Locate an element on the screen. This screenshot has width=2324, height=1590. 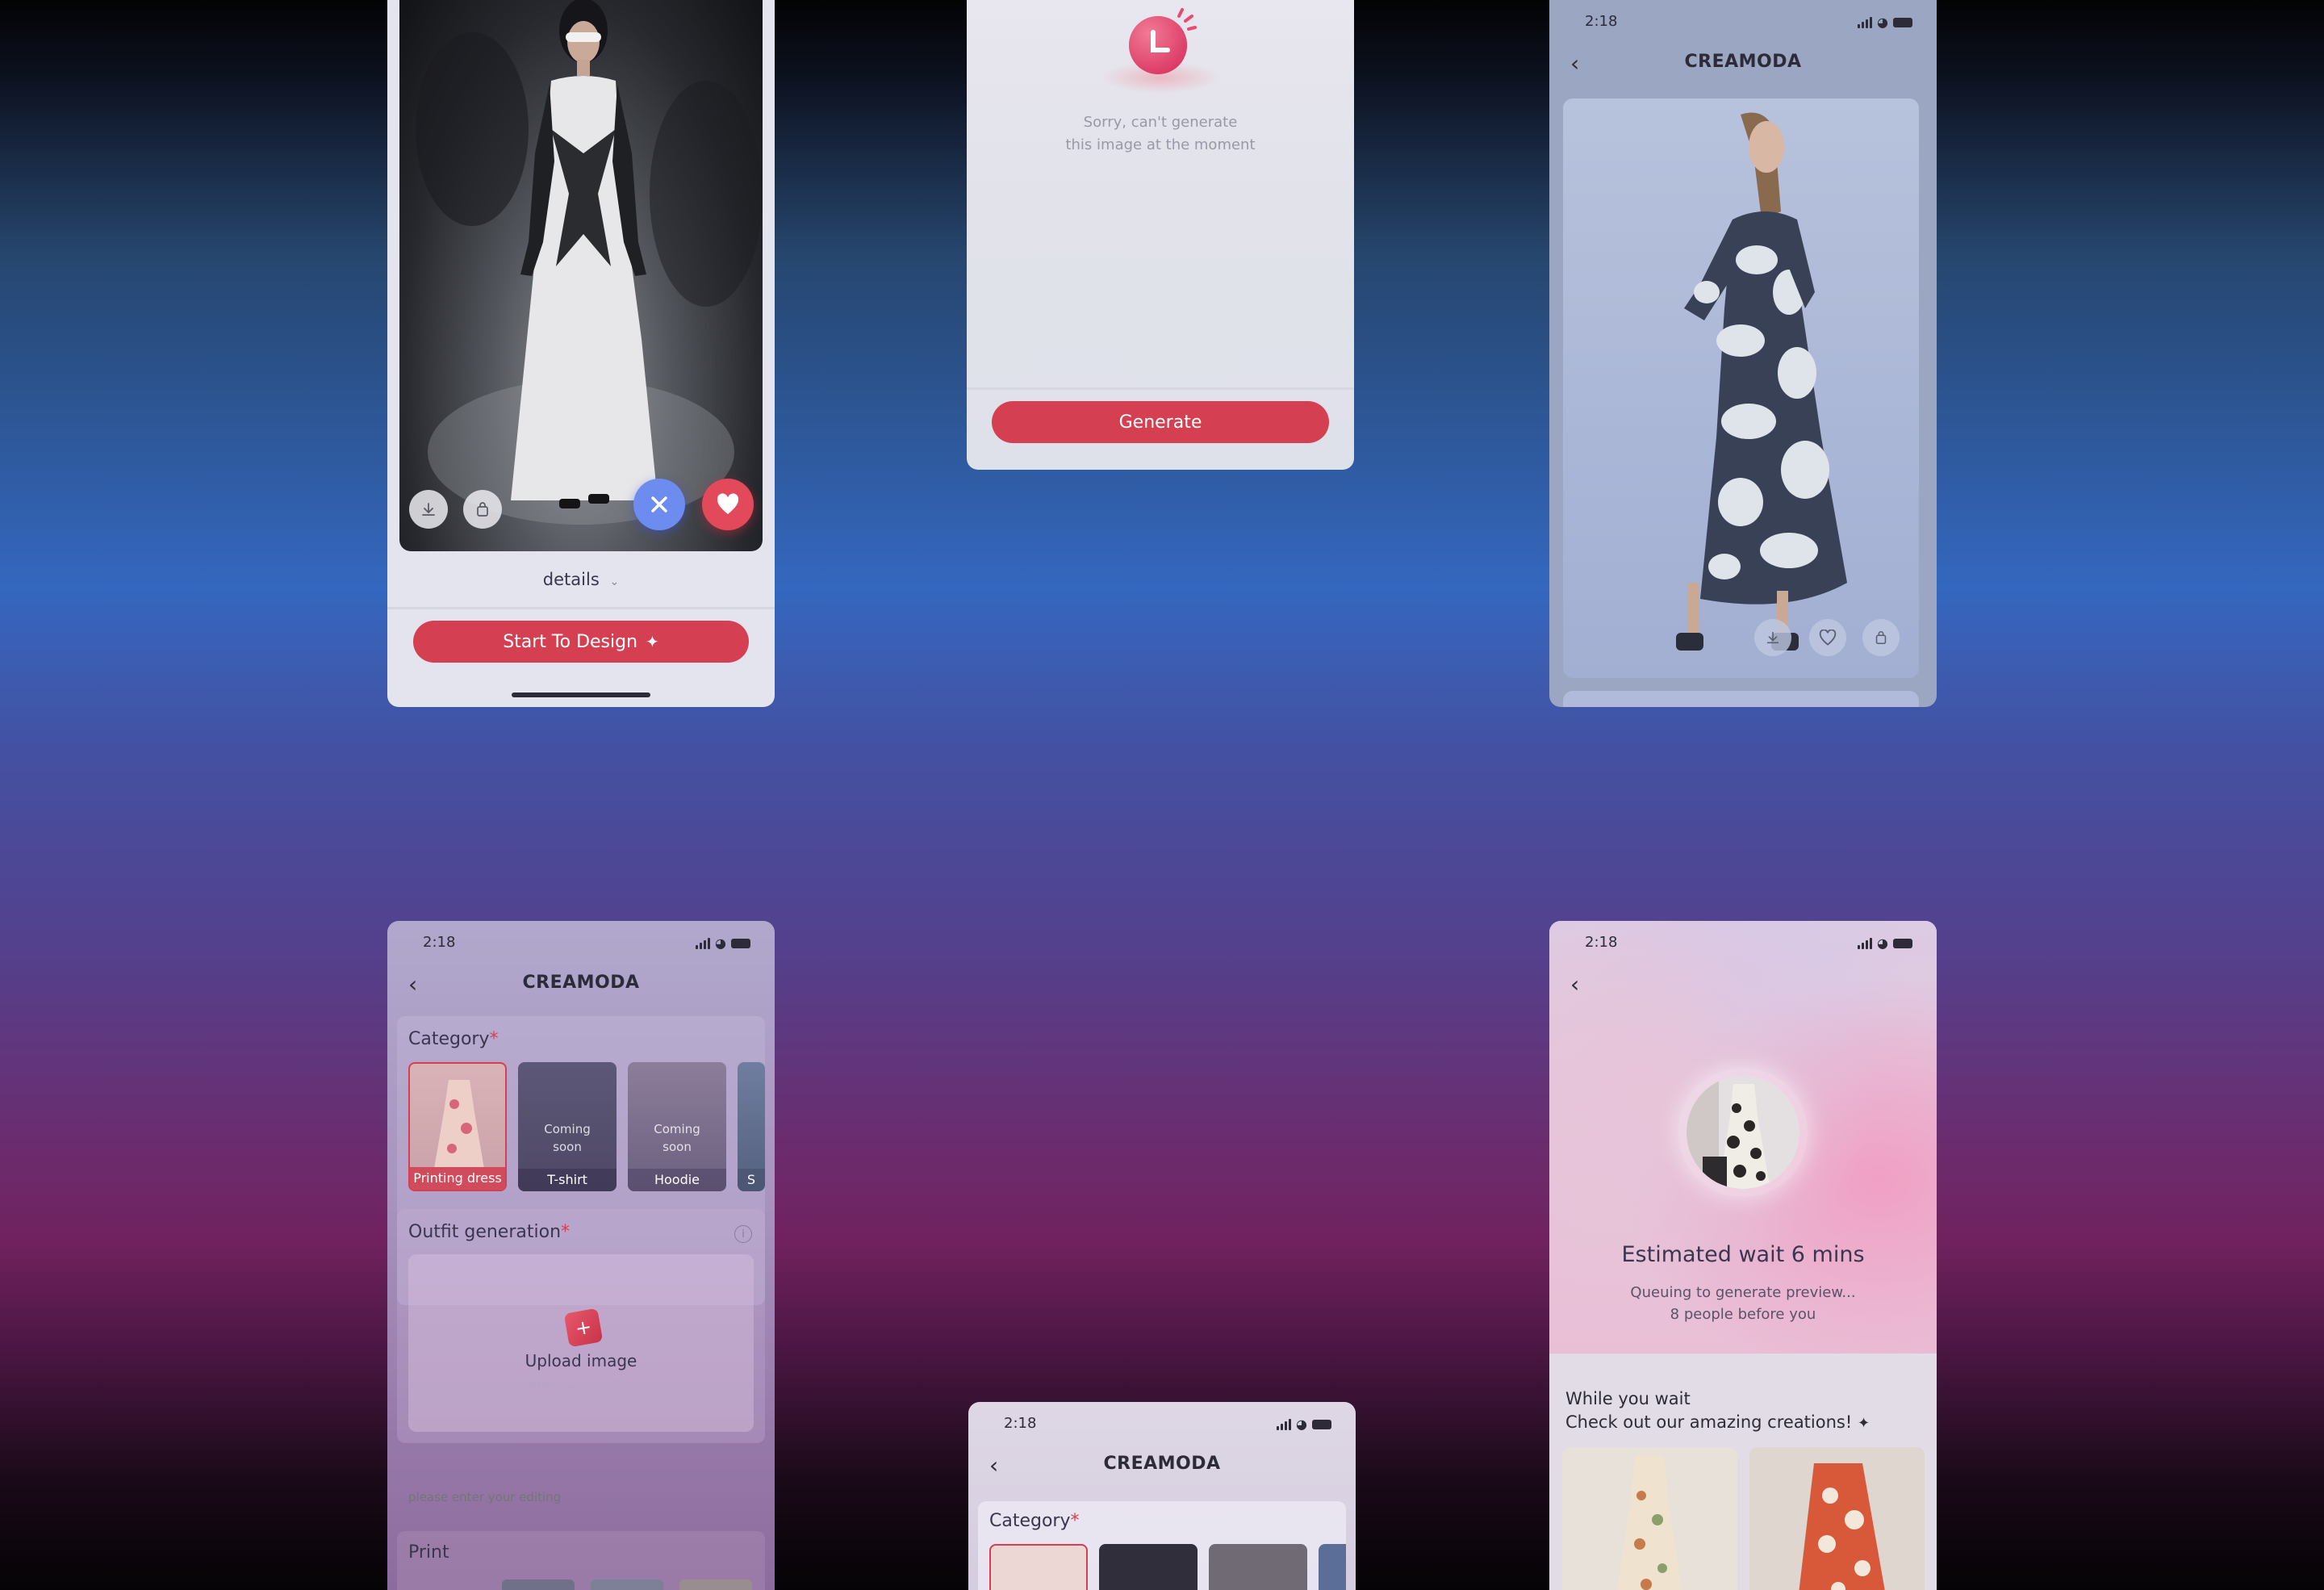
info-icon: i is located at coordinates (743, 1234).